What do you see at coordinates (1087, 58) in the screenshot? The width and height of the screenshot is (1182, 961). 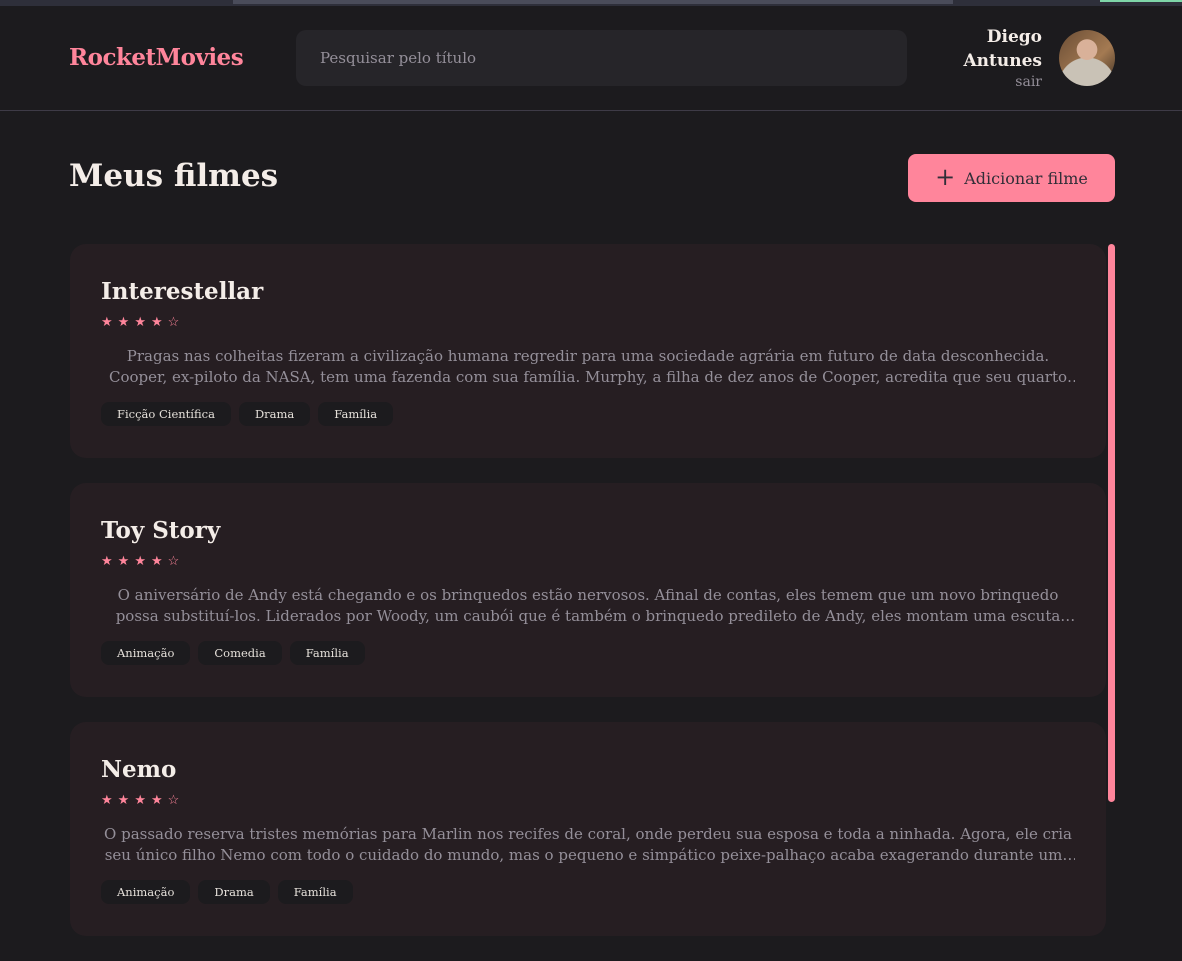 I see `avatar` at bounding box center [1087, 58].